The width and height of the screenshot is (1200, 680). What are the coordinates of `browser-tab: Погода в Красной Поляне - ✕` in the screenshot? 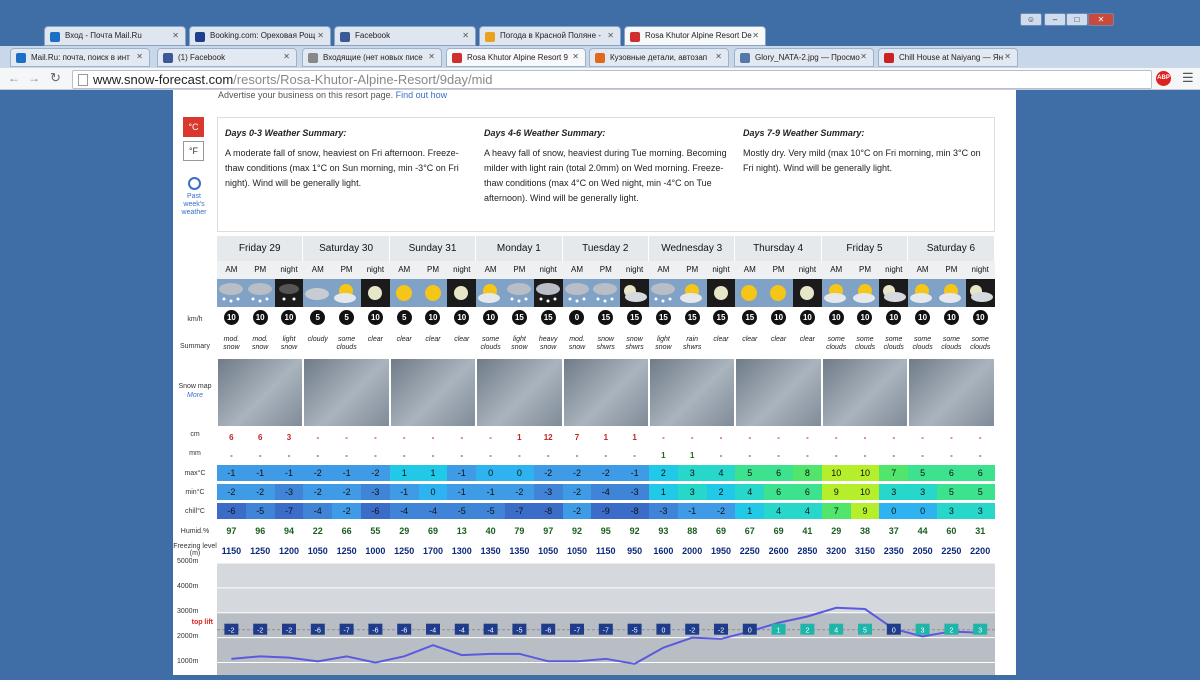 It's located at (550, 36).